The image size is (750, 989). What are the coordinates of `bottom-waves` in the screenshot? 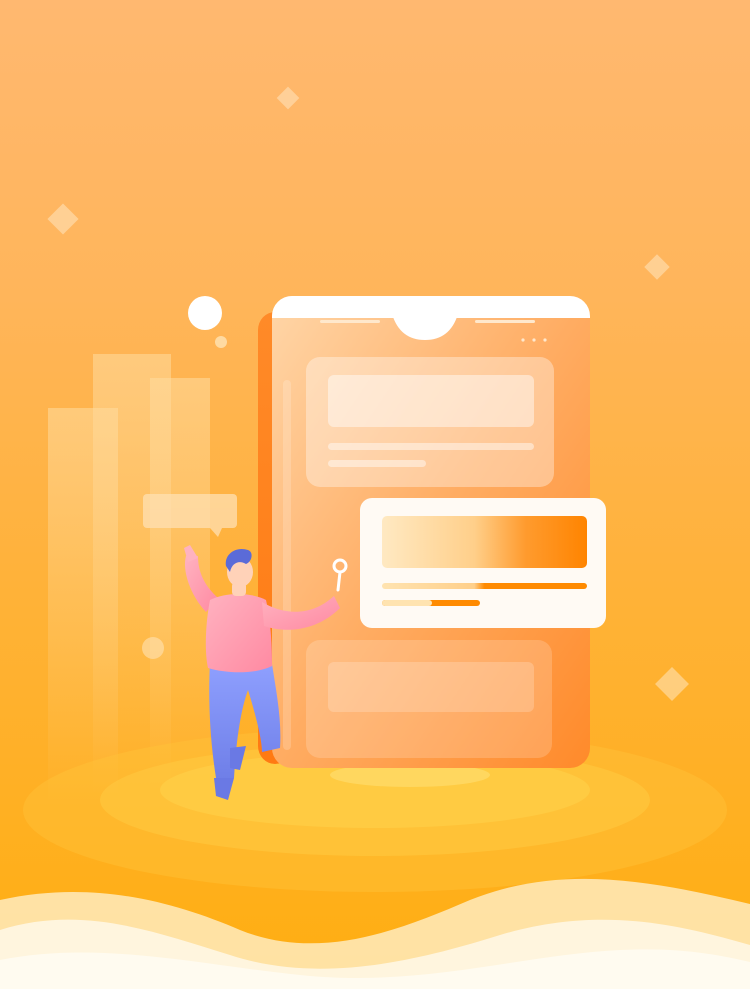 It's located at (375, 933).